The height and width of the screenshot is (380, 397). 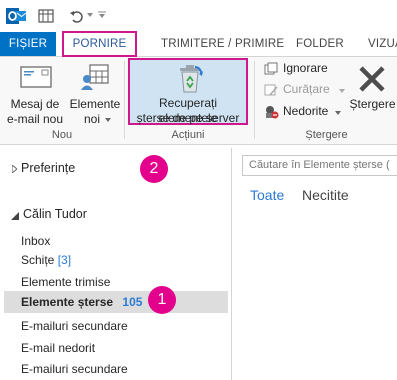 What do you see at coordinates (102, 15) in the screenshot?
I see `customize-toolbar-icon` at bounding box center [102, 15].